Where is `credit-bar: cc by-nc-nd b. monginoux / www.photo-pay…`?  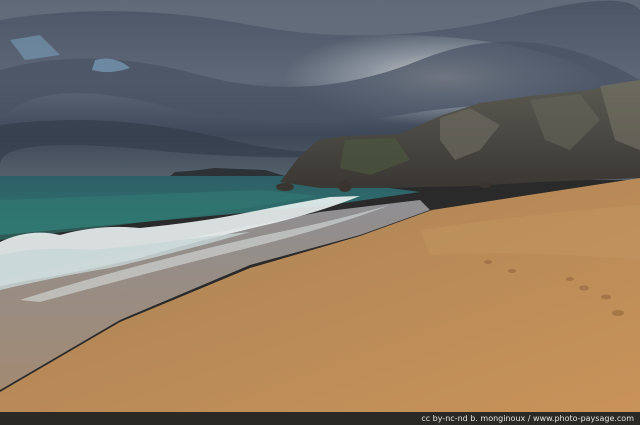
credit-bar: cc by-nc-nd b. monginoux / www.photo-pay… is located at coordinates (320, 418).